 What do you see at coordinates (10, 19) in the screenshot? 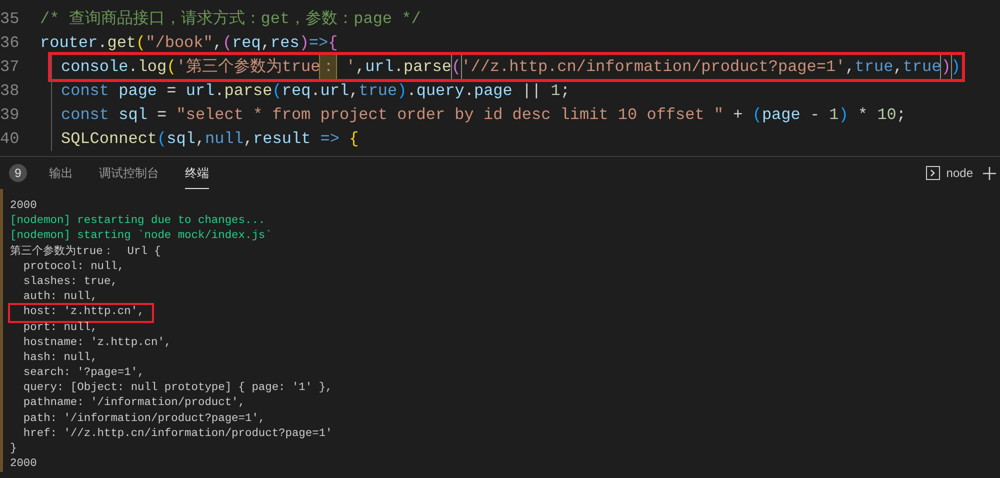
I see `line-number: 35` at bounding box center [10, 19].